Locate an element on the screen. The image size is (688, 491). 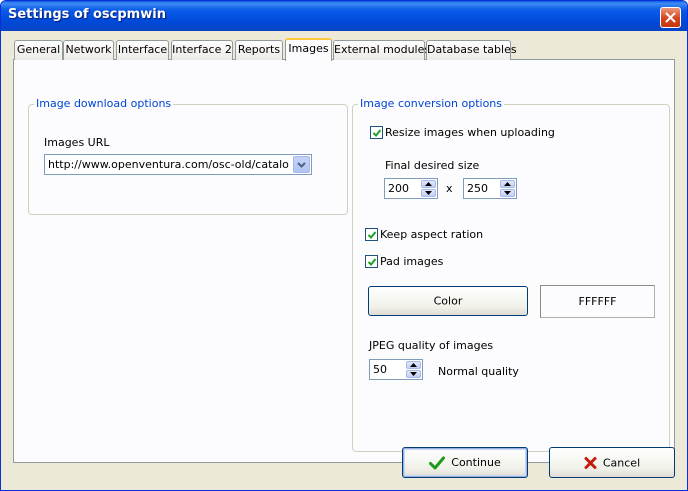
cancel-label: Cancel is located at coordinates (621, 462).